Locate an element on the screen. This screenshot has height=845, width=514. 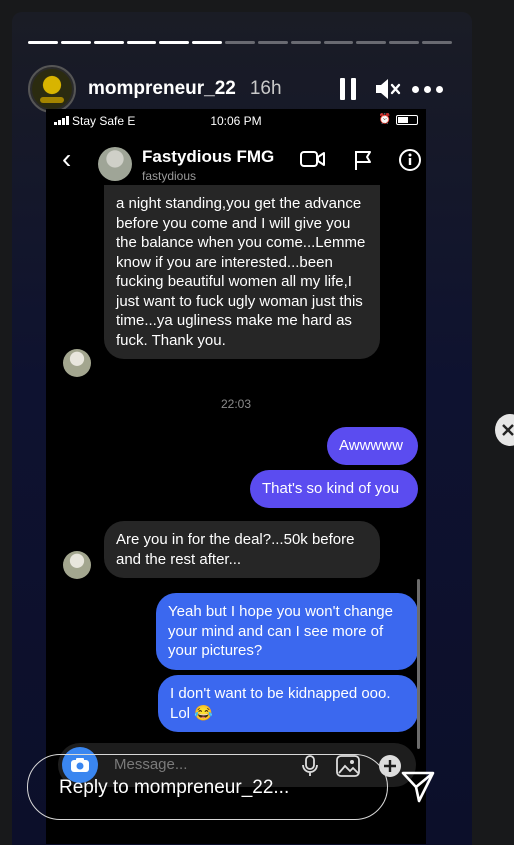
dm-header: ‹ Fastydious FMG fastydious is located at coordinates (236, 161).